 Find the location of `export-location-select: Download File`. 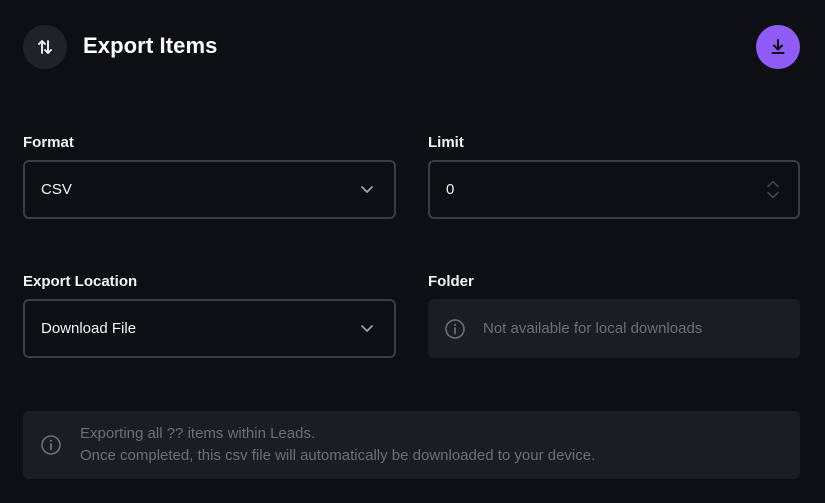

export-location-select: Download File is located at coordinates (209, 328).